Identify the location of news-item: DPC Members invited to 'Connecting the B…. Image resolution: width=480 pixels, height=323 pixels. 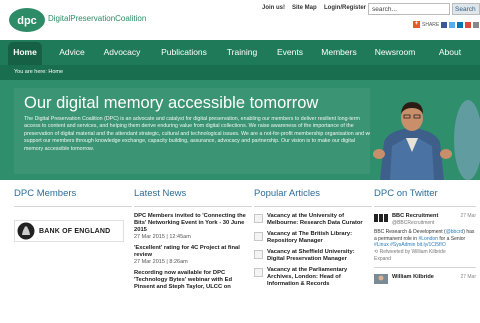
(193, 227).